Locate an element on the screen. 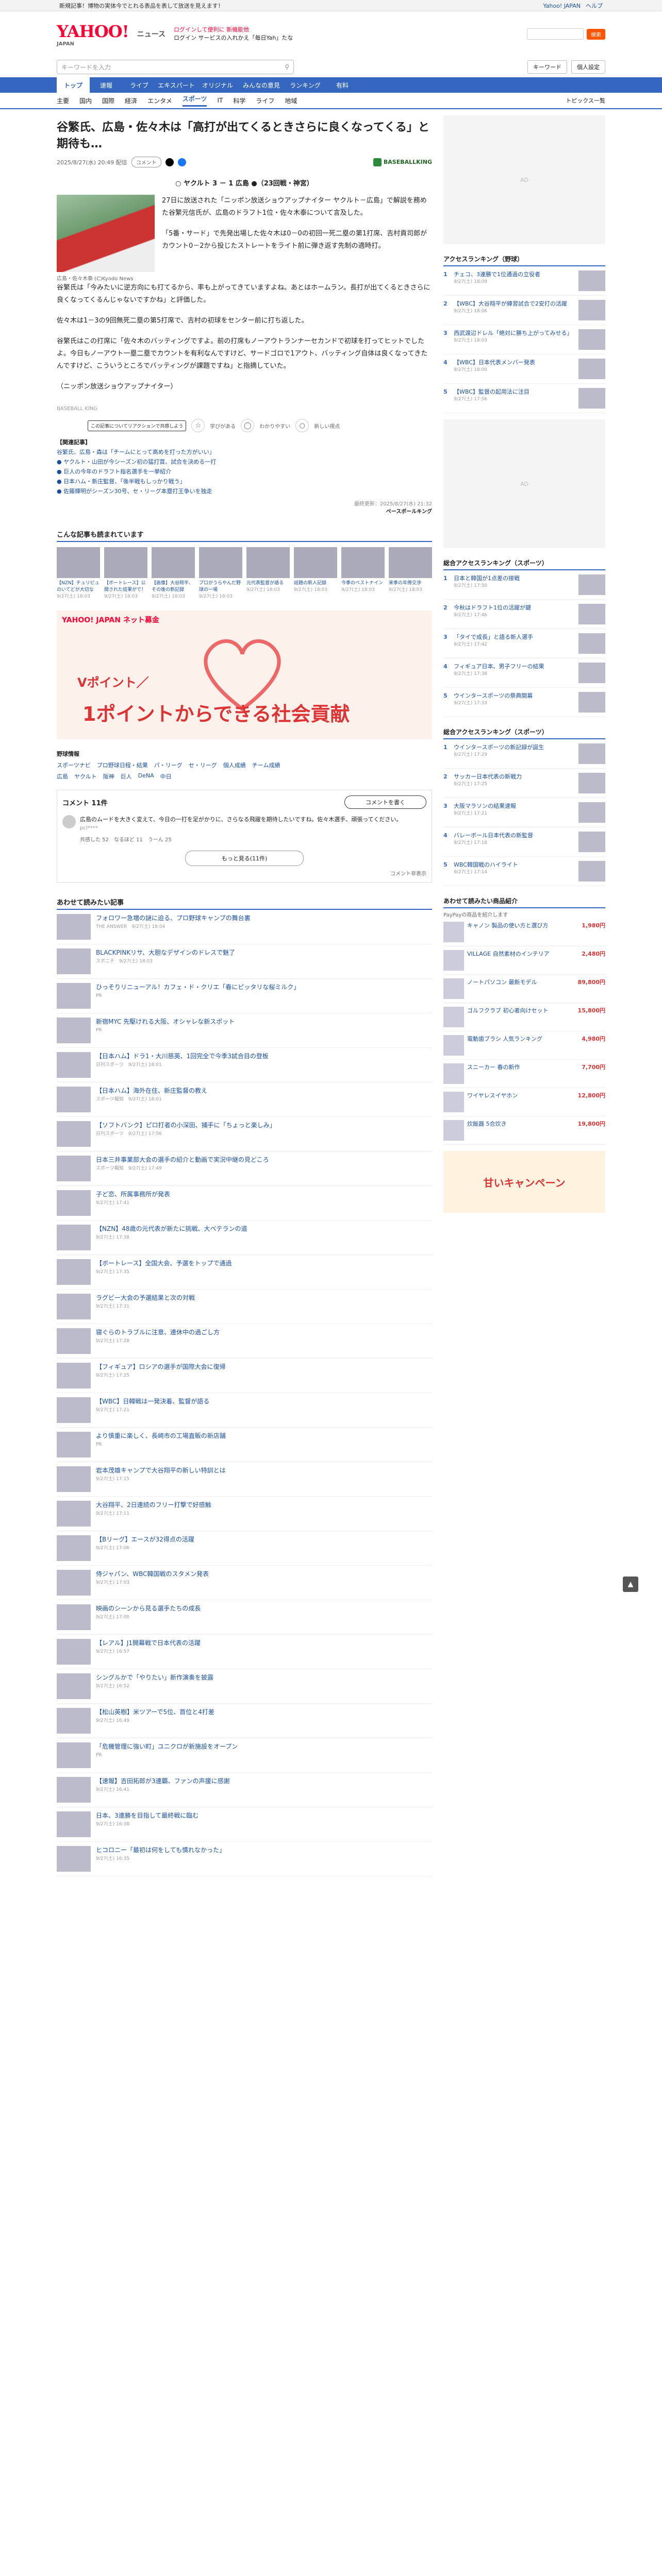 The height and width of the screenshot is (2576, 662). learn-icon: ☆ is located at coordinates (198, 425).